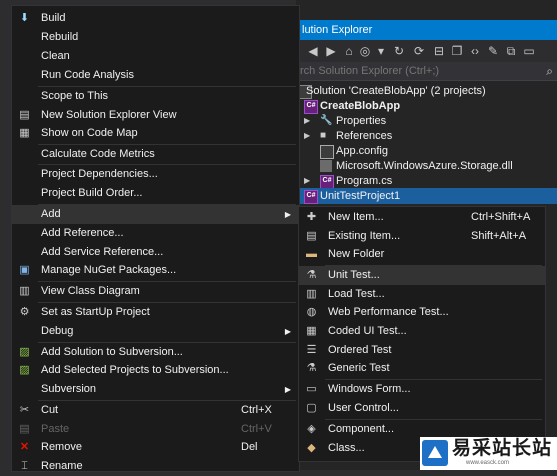  I want to click on existing-item-icon: ▤, so click(311, 236).